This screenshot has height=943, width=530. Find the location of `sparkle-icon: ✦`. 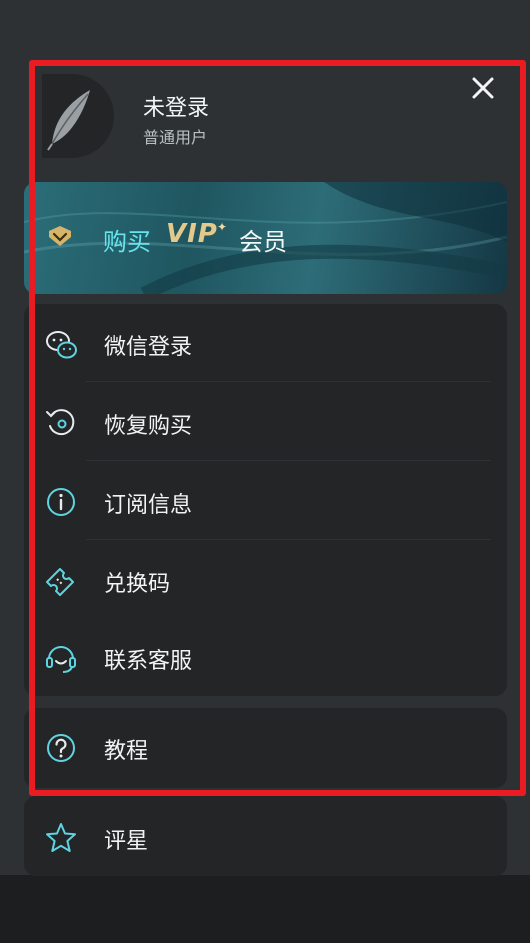

sparkle-icon: ✦ is located at coordinates (222, 227).